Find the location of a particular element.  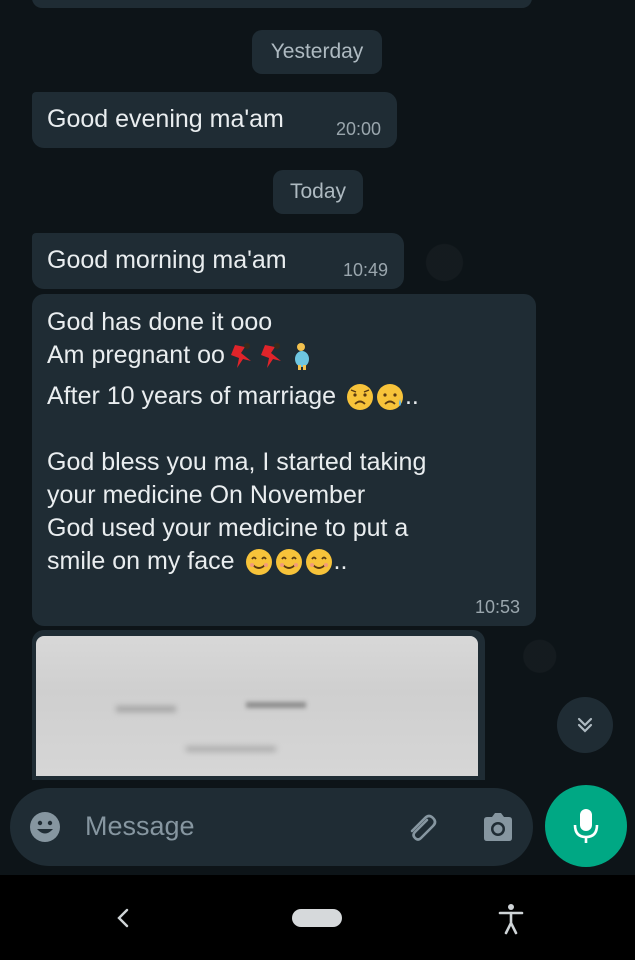

message-line-with-emoji: After 10 years of marriage .. is located at coordinates (236, 396).